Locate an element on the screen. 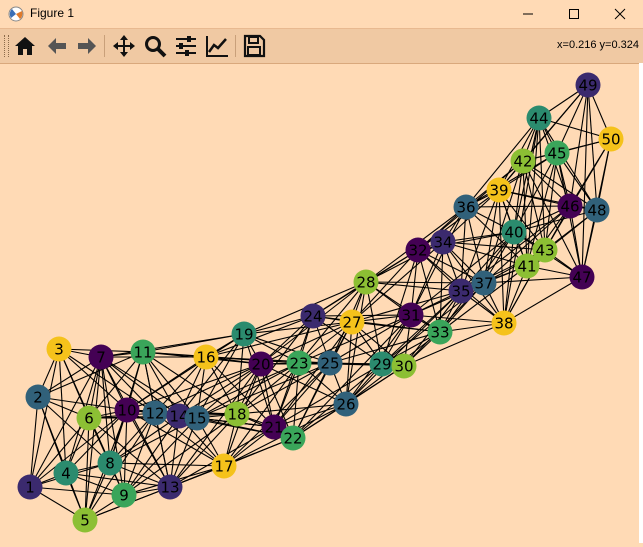  node-label: 22 is located at coordinates (292, 439).